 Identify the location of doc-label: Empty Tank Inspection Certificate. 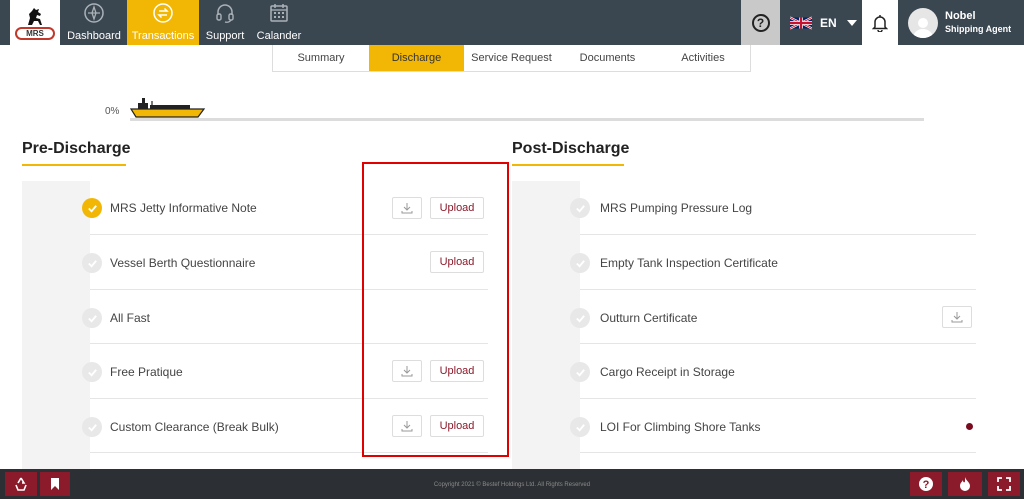
(689, 263).